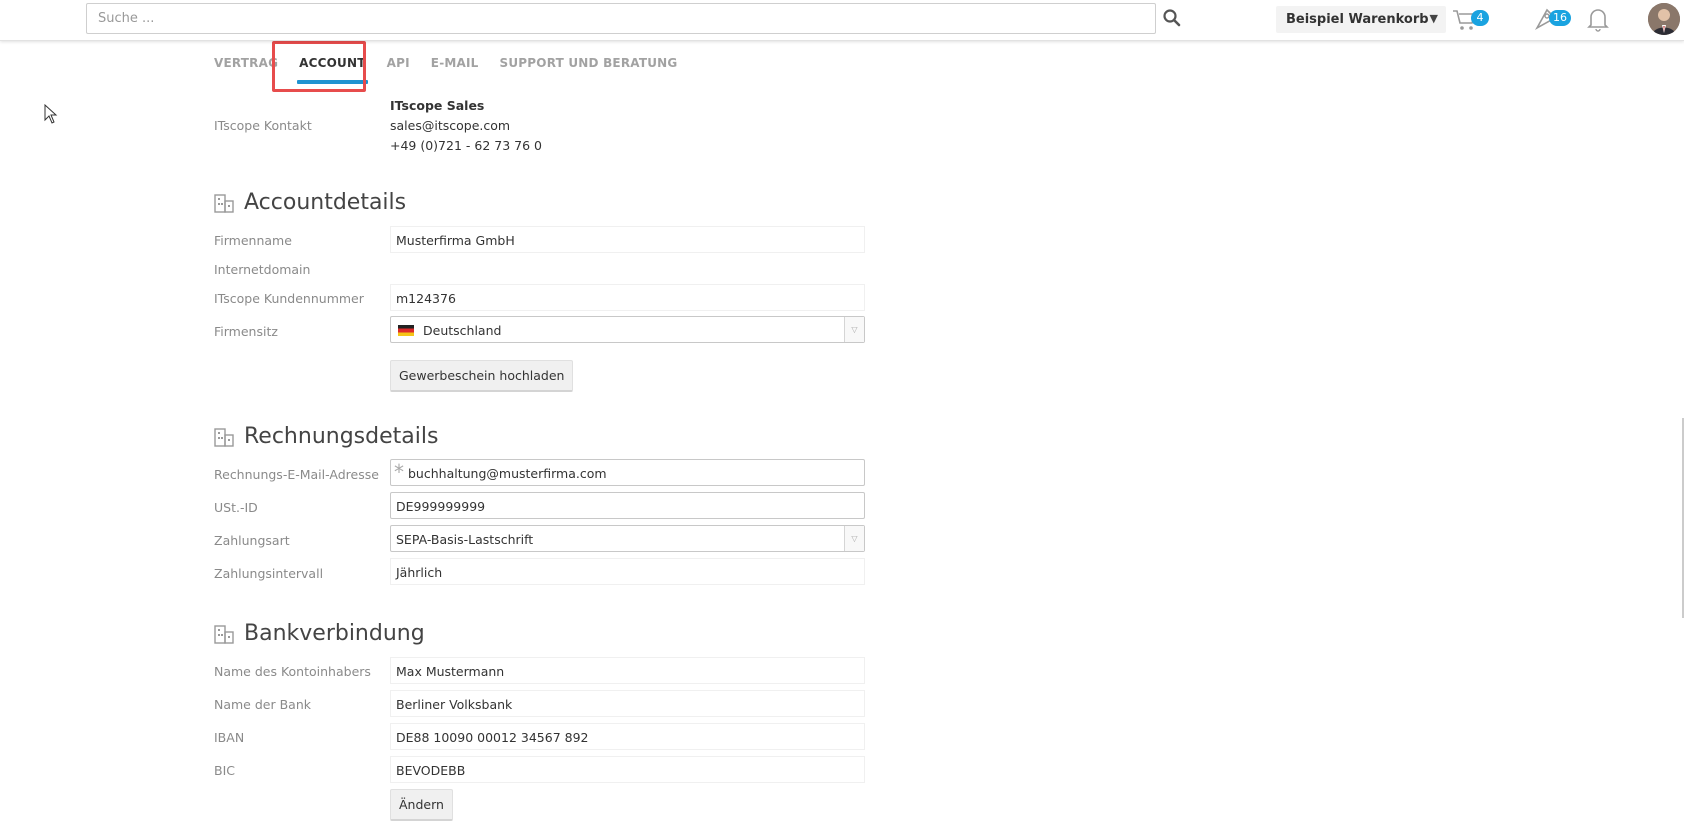  What do you see at coordinates (589, 68) in the screenshot?
I see `tab-support: SUPPORT UND BERATUNG` at bounding box center [589, 68].